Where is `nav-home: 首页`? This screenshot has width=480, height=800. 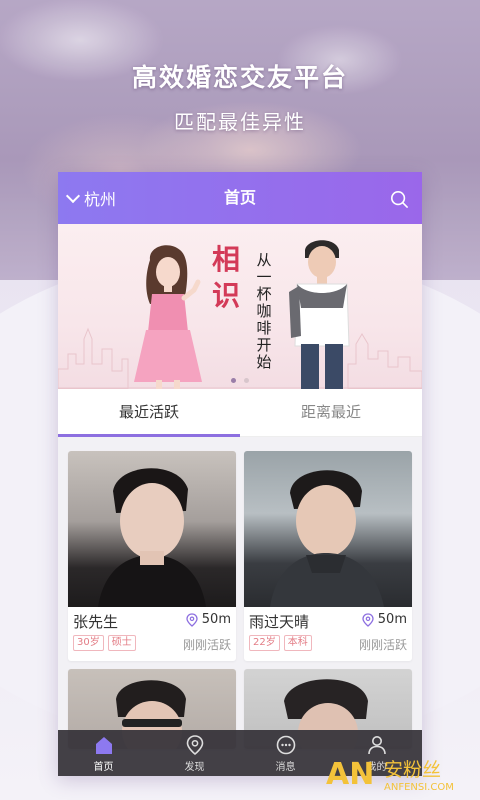 nav-home: 首页 is located at coordinates (103, 753).